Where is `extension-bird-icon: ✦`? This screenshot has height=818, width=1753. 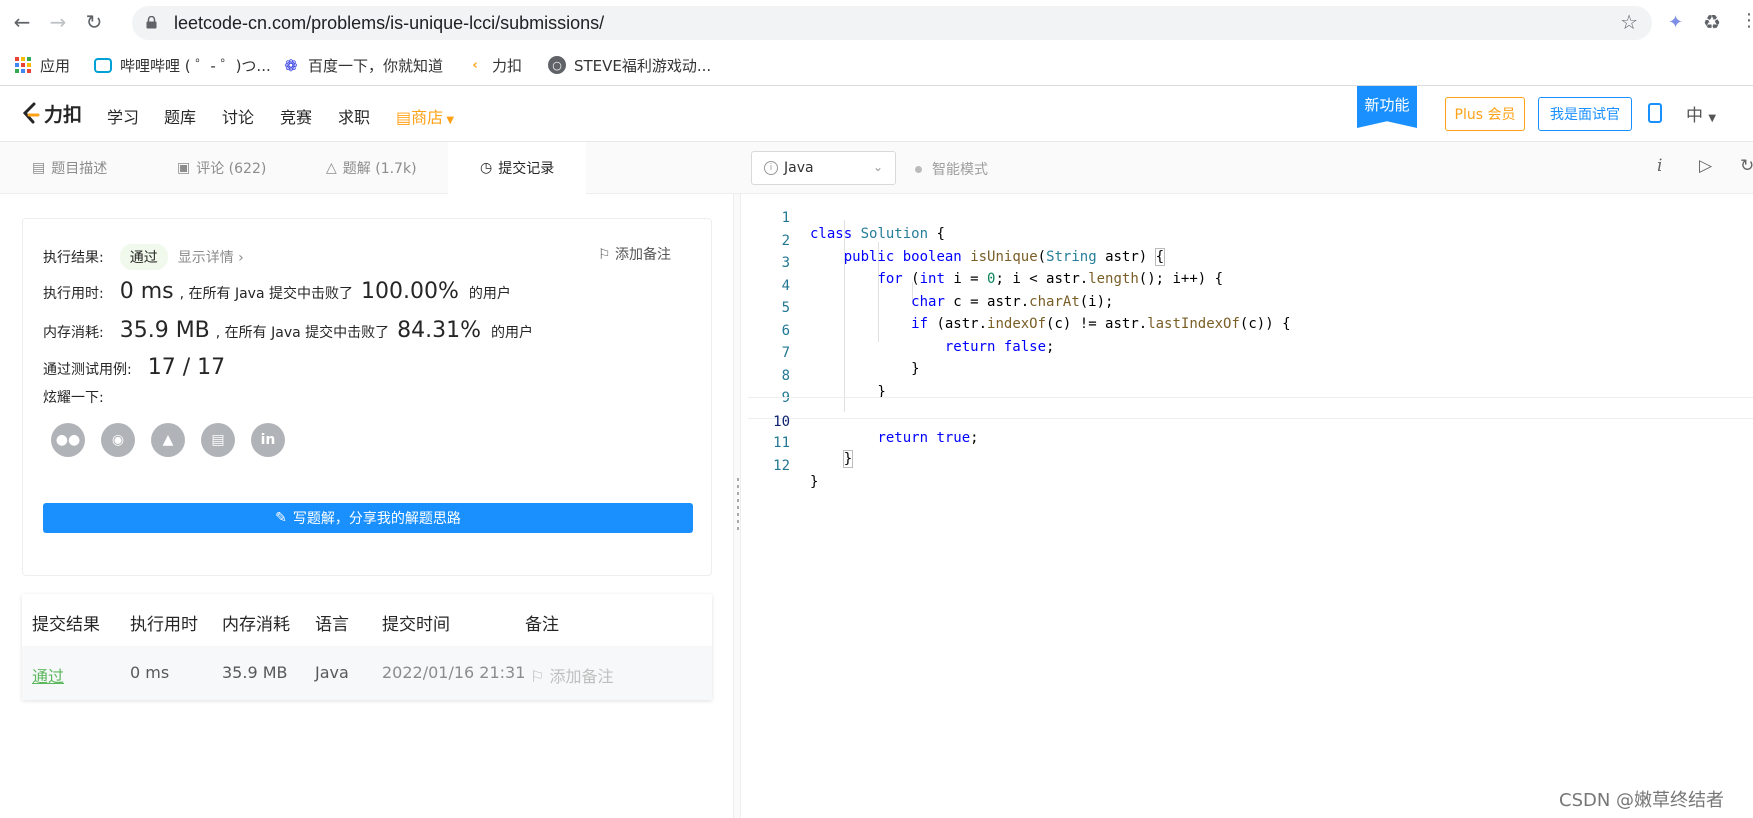
extension-bird-icon: ✦ is located at coordinates (1675, 22).